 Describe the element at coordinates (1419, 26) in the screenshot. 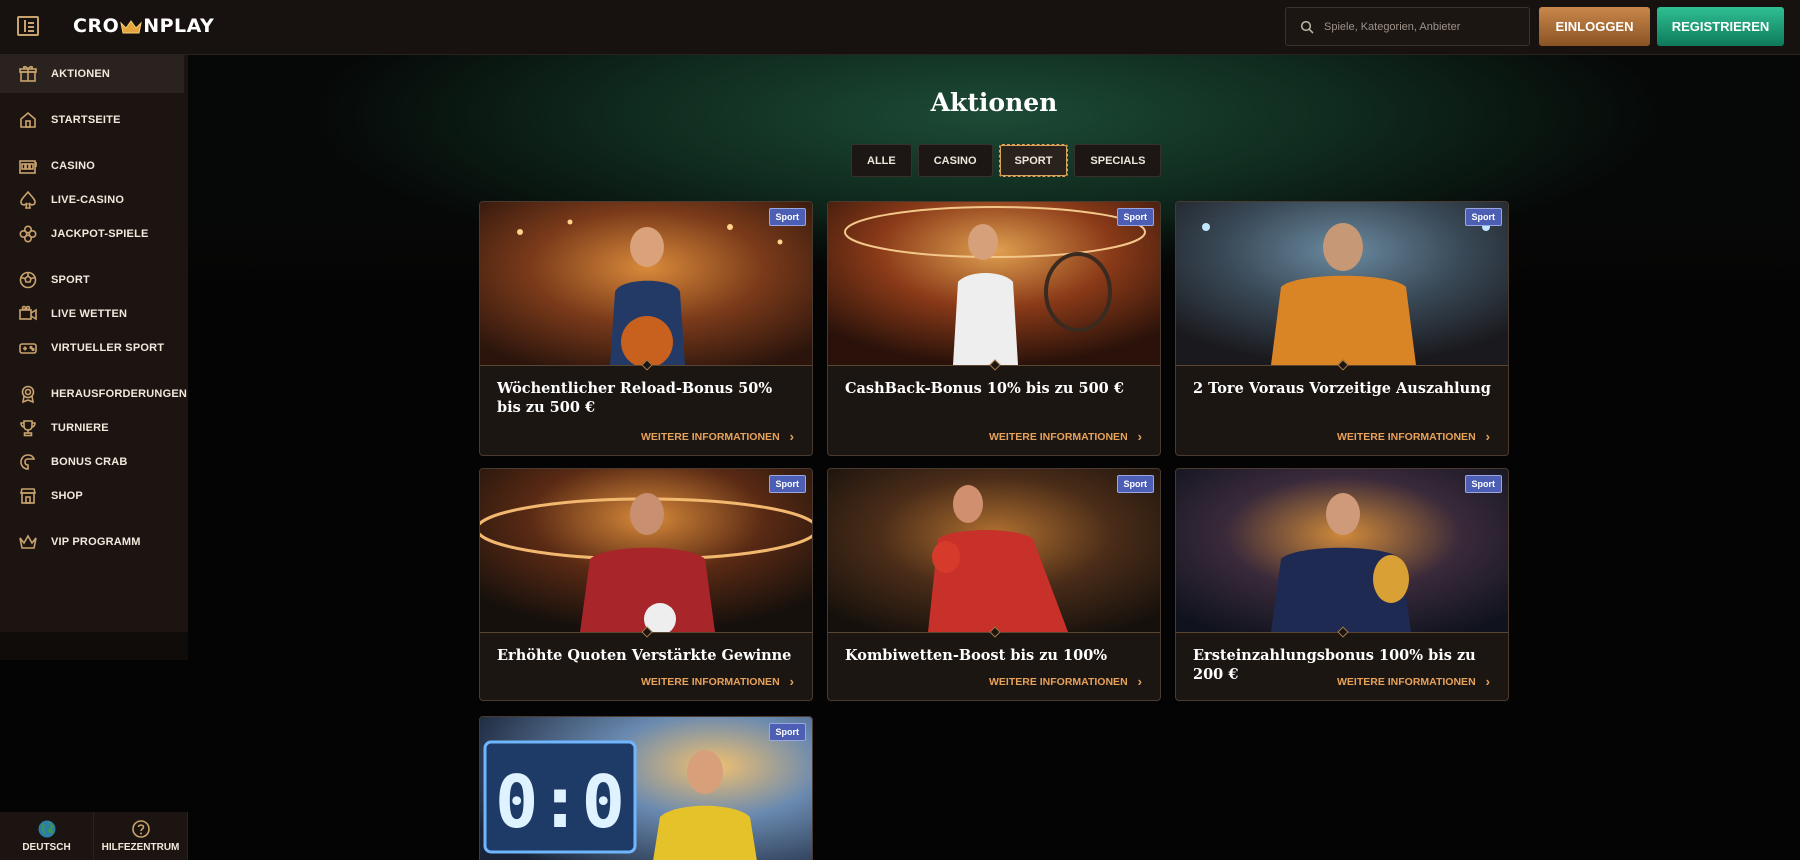

I see `search-input` at that location.